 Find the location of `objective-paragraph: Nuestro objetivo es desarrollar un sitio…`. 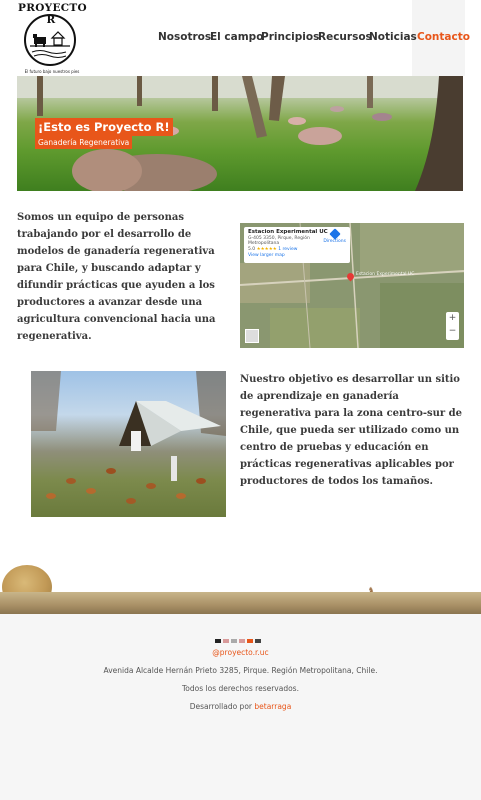

objective-paragraph: Nuestro objetivo es desarrollar un sitio… is located at coordinates (351, 430).